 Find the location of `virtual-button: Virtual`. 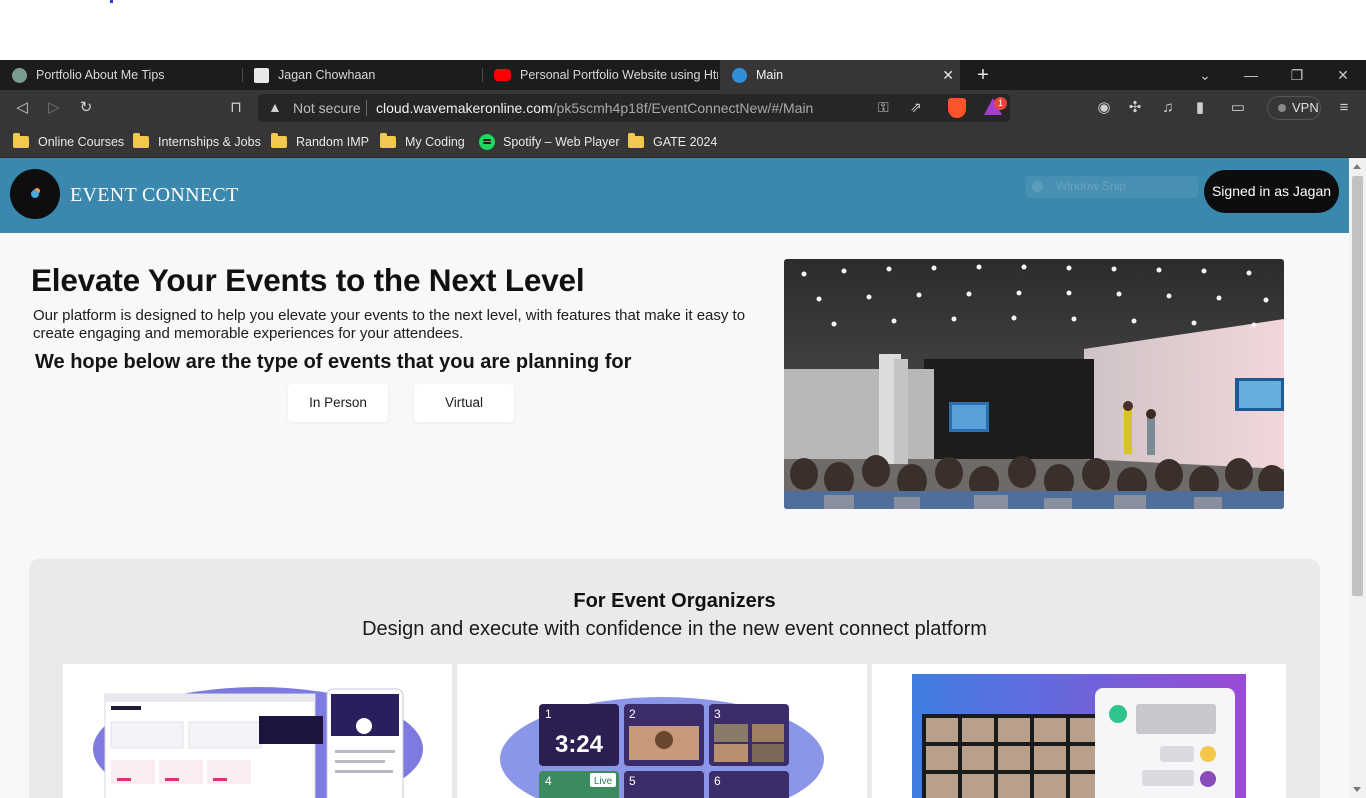

virtual-button: Virtual is located at coordinates (464, 403).